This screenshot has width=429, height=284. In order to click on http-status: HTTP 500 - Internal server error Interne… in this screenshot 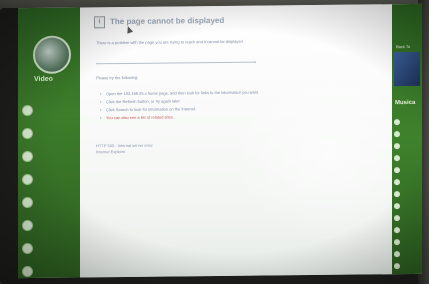, I will do `click(124, 149)`.